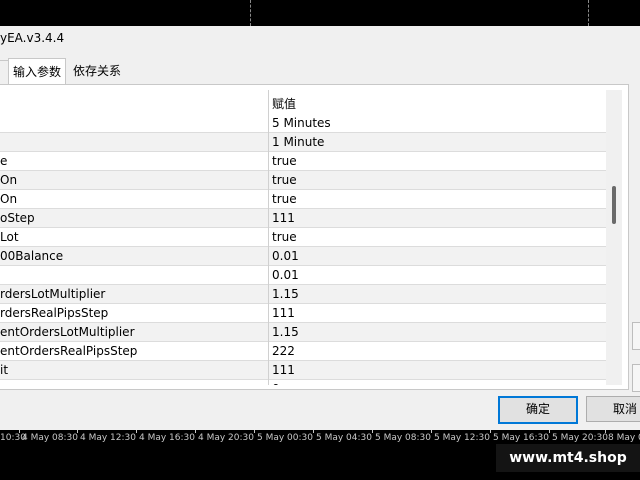 The image size is (640, 480). I want to click on time-tick-label: 5 May 20:30, so click(580, 438).